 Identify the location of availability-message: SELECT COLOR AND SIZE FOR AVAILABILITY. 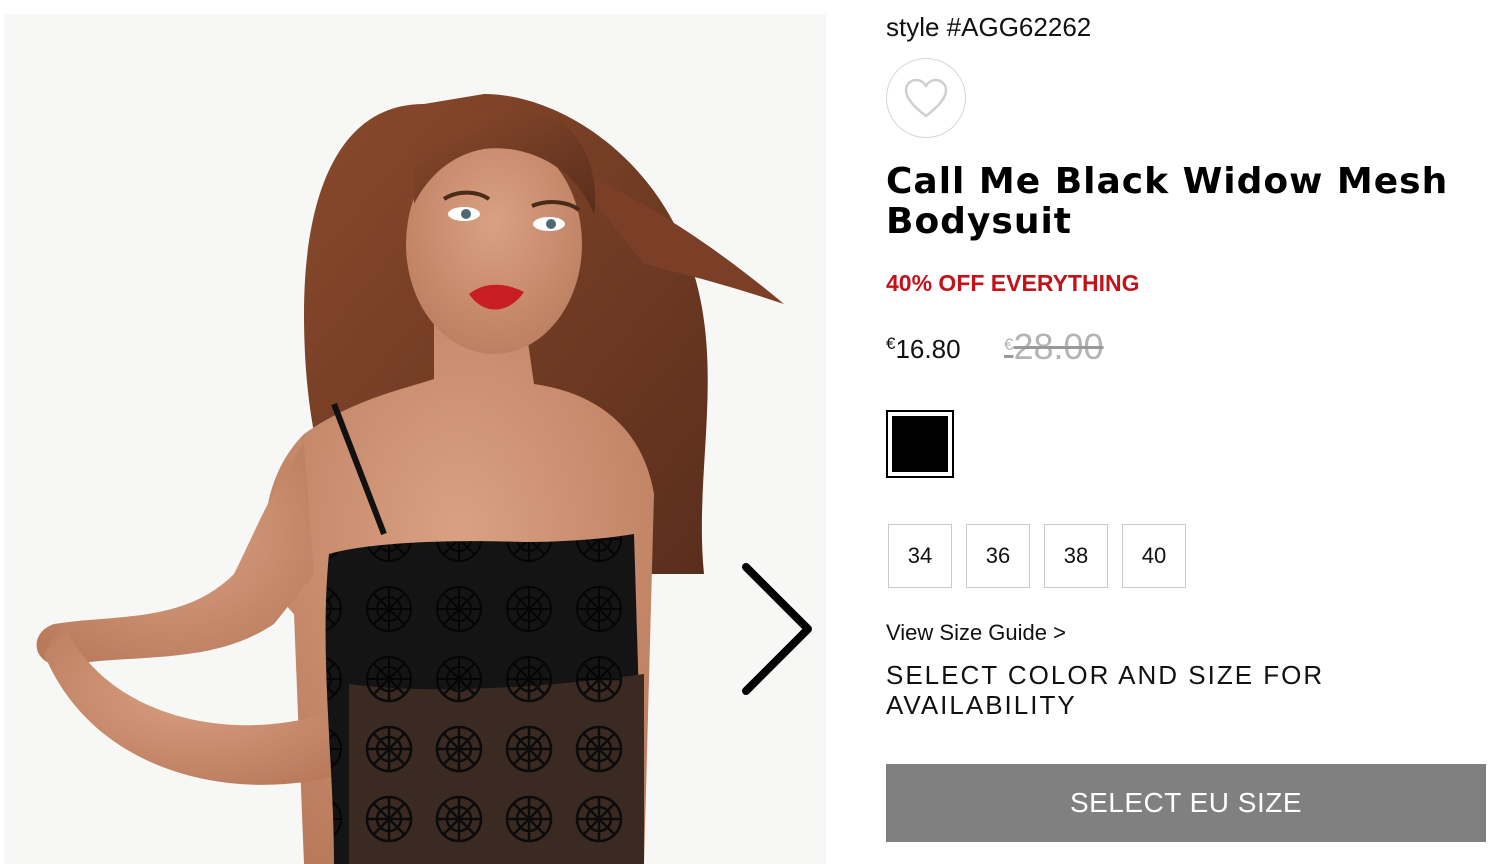
(1105, 690).